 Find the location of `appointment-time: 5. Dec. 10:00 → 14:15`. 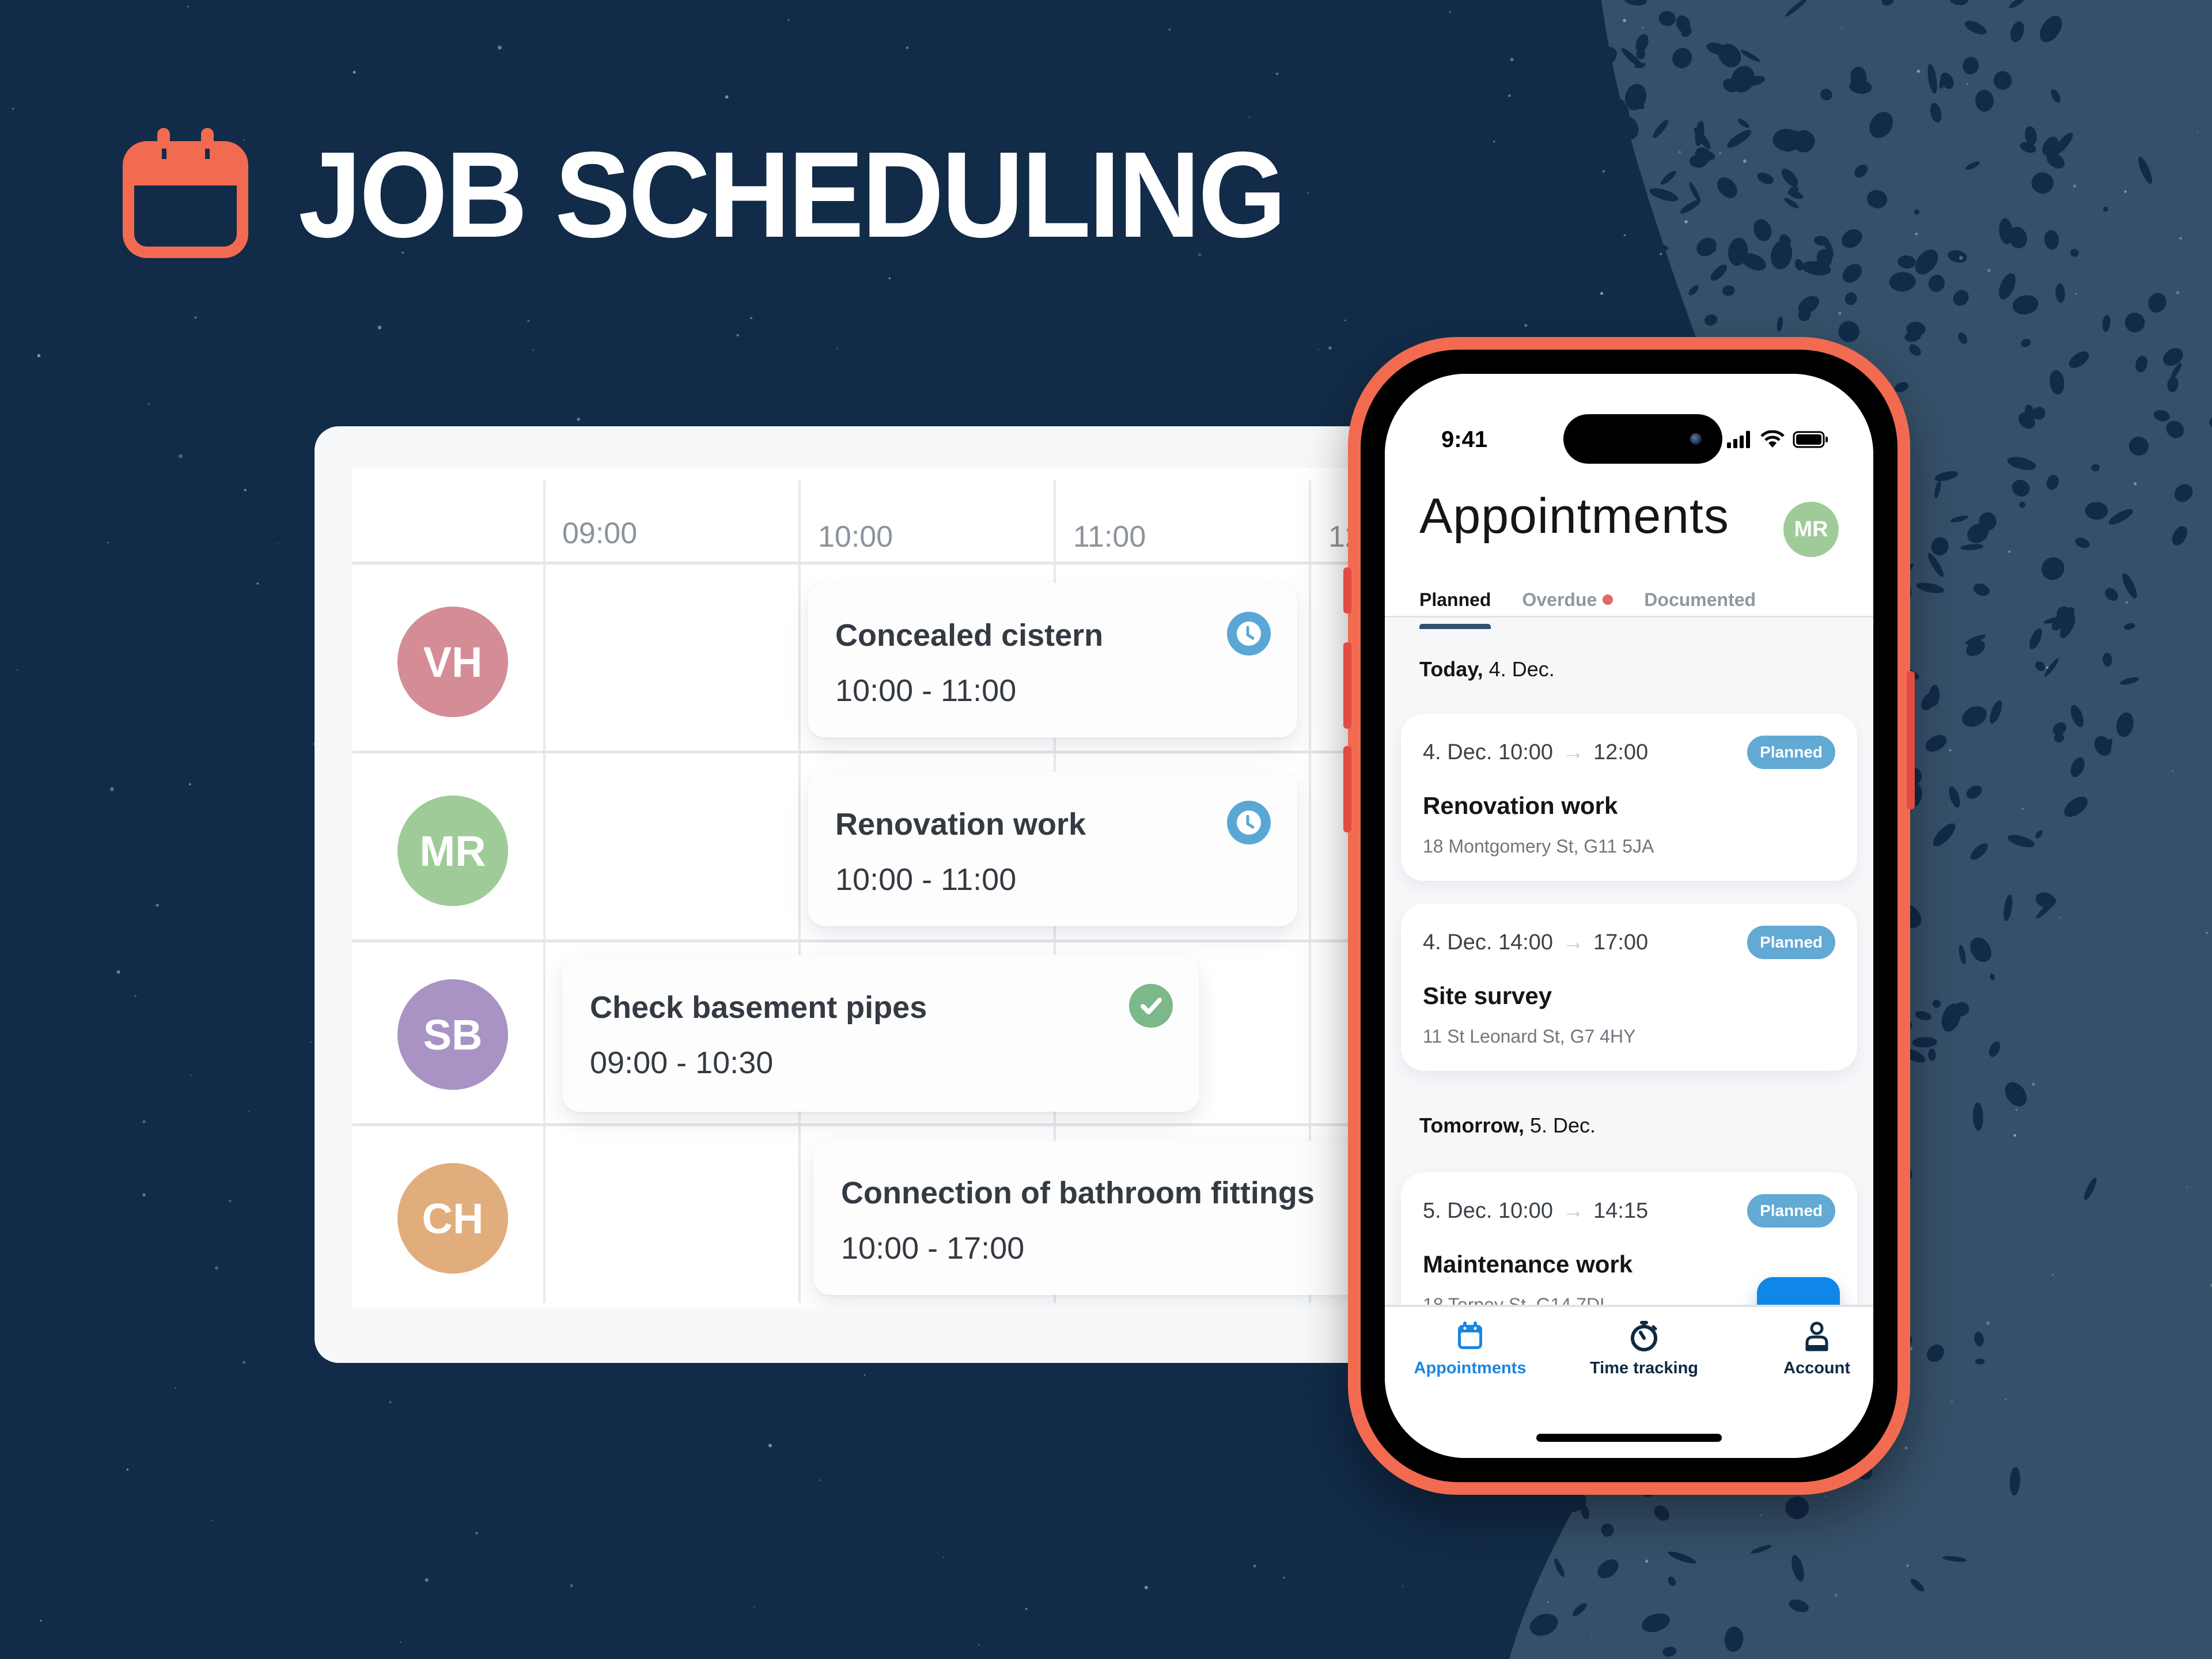

appointment-time: 5. Dec. 10:00 → 14:15 is located at coordinates (1535, 1211).